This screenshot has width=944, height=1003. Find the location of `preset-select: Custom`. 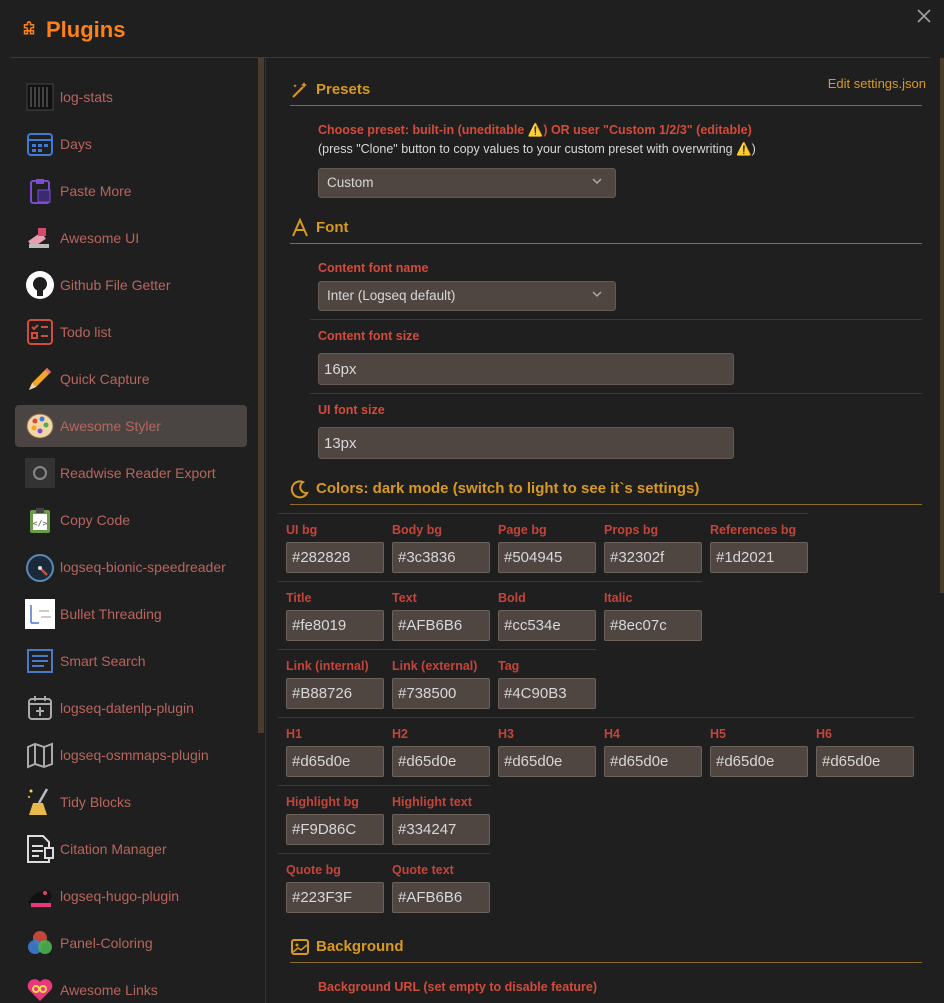

preset-select: Custom is located at coordinates (467, 183).